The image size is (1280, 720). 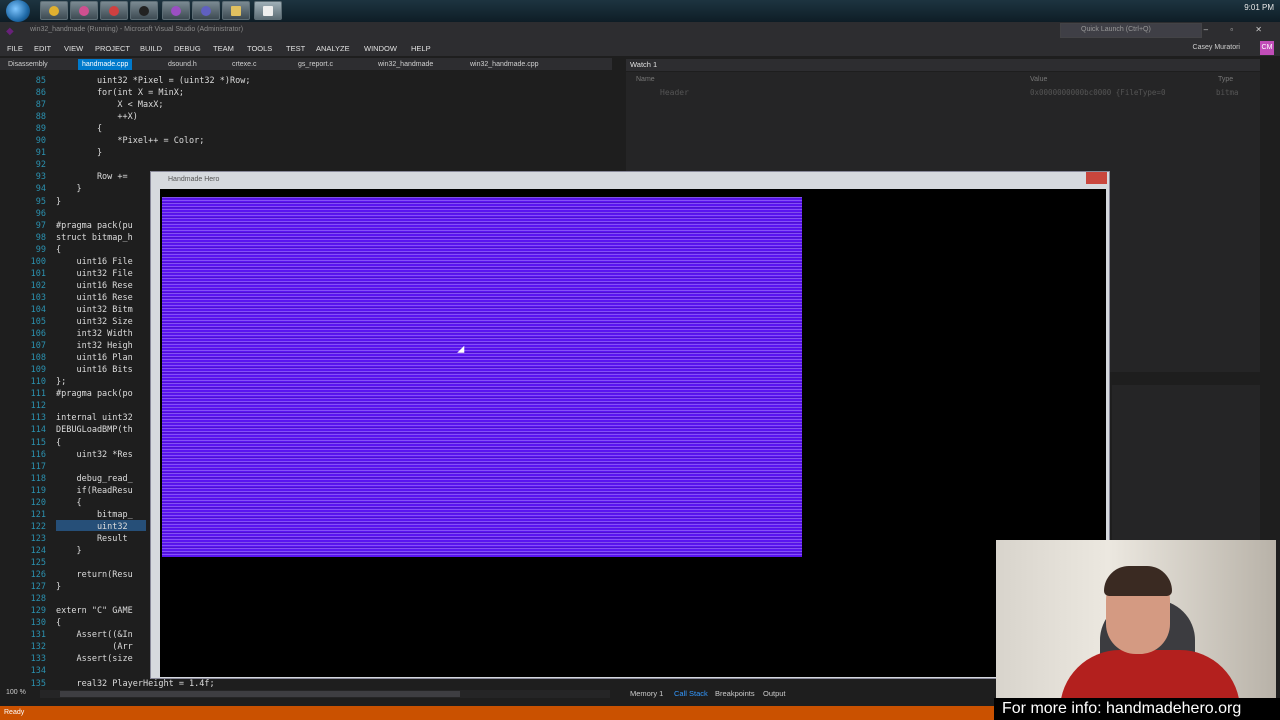 What do you see at coordinates (38, 599) in the screenshot?
I see `line-number: 128` at bounding box center [38, 599].